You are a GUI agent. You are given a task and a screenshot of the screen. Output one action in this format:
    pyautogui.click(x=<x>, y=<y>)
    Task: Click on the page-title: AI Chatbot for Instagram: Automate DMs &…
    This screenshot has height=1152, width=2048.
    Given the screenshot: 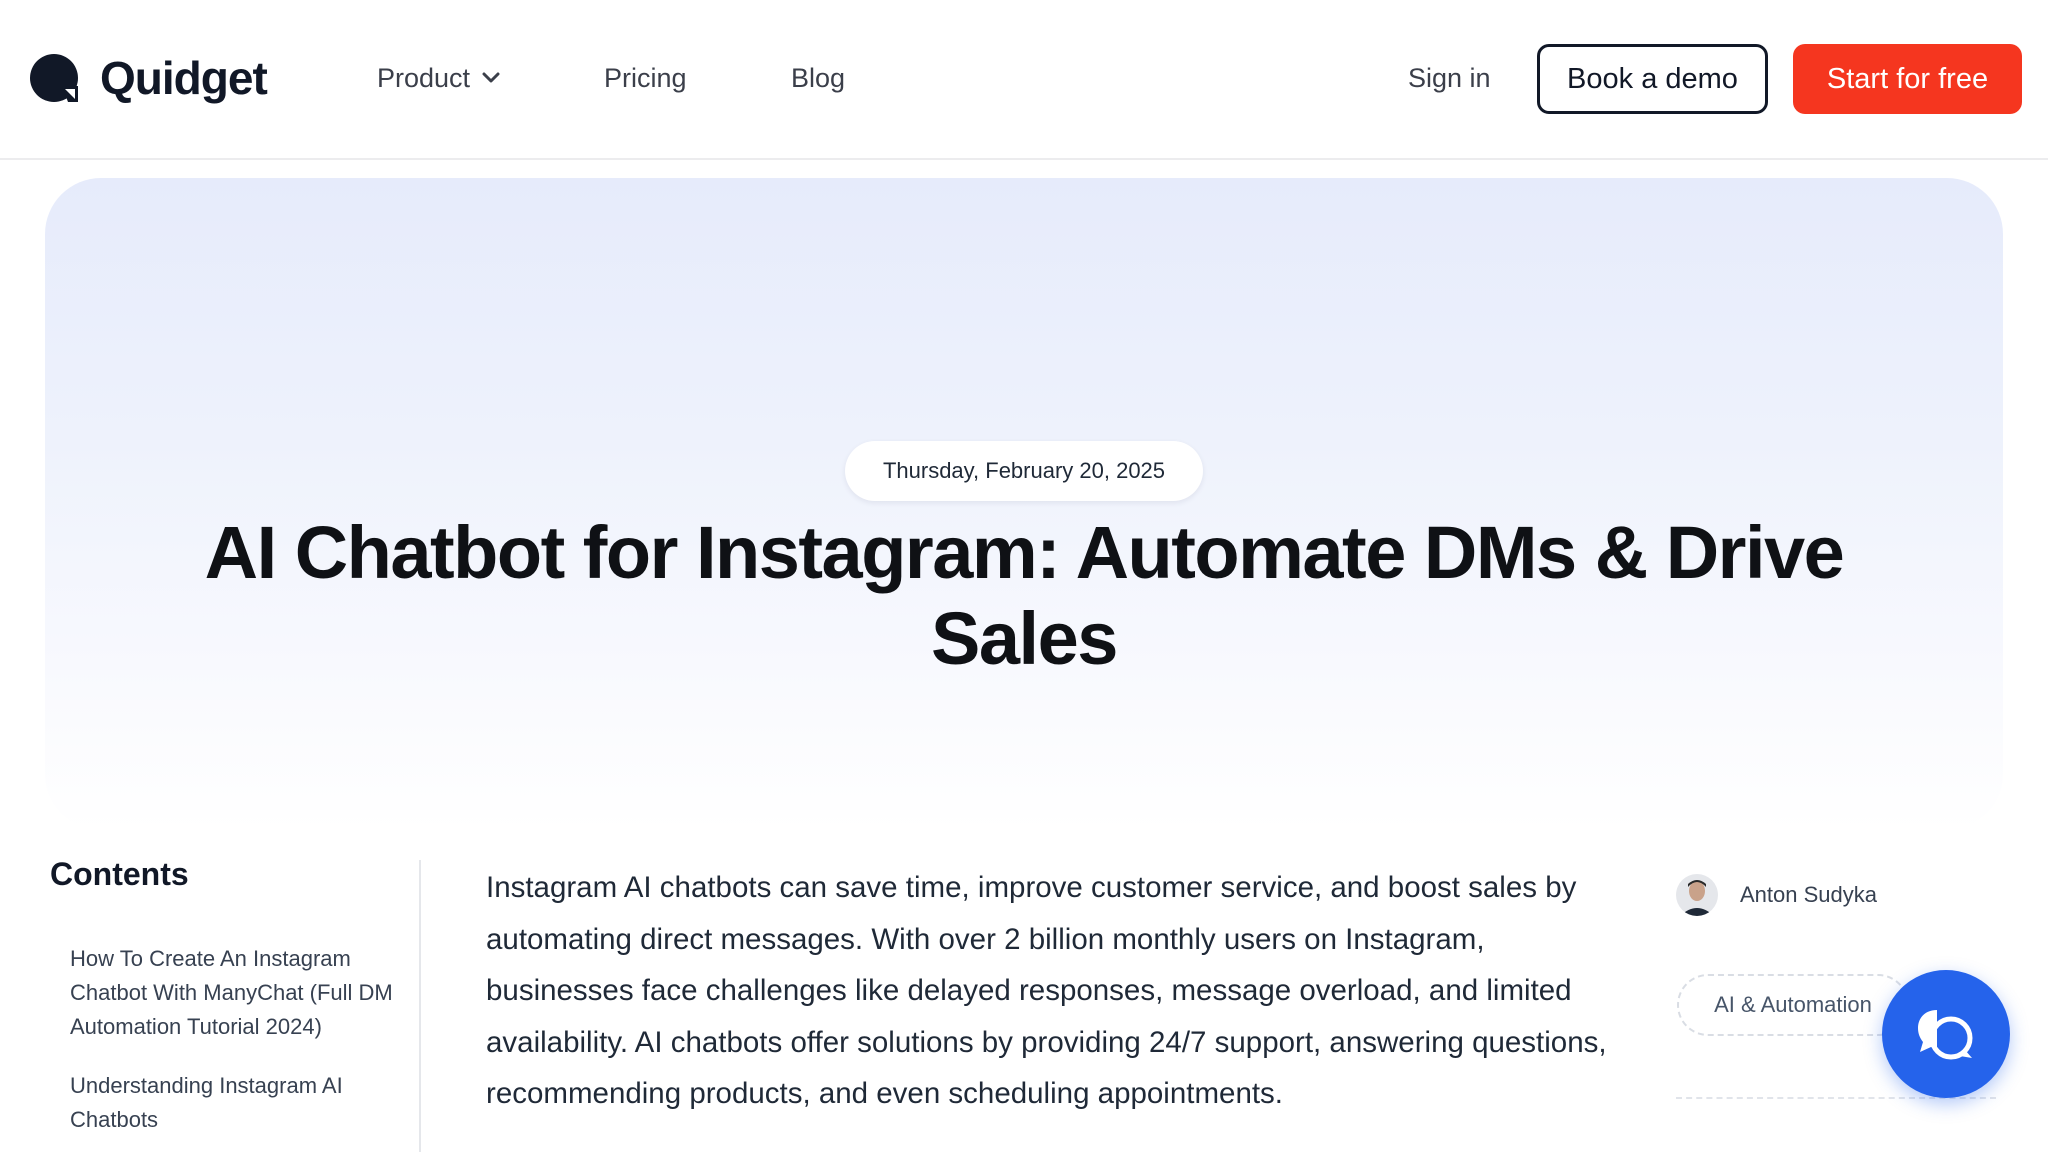 What is the action you would take?
    pyautogui.click(x=1024, y=595)
    